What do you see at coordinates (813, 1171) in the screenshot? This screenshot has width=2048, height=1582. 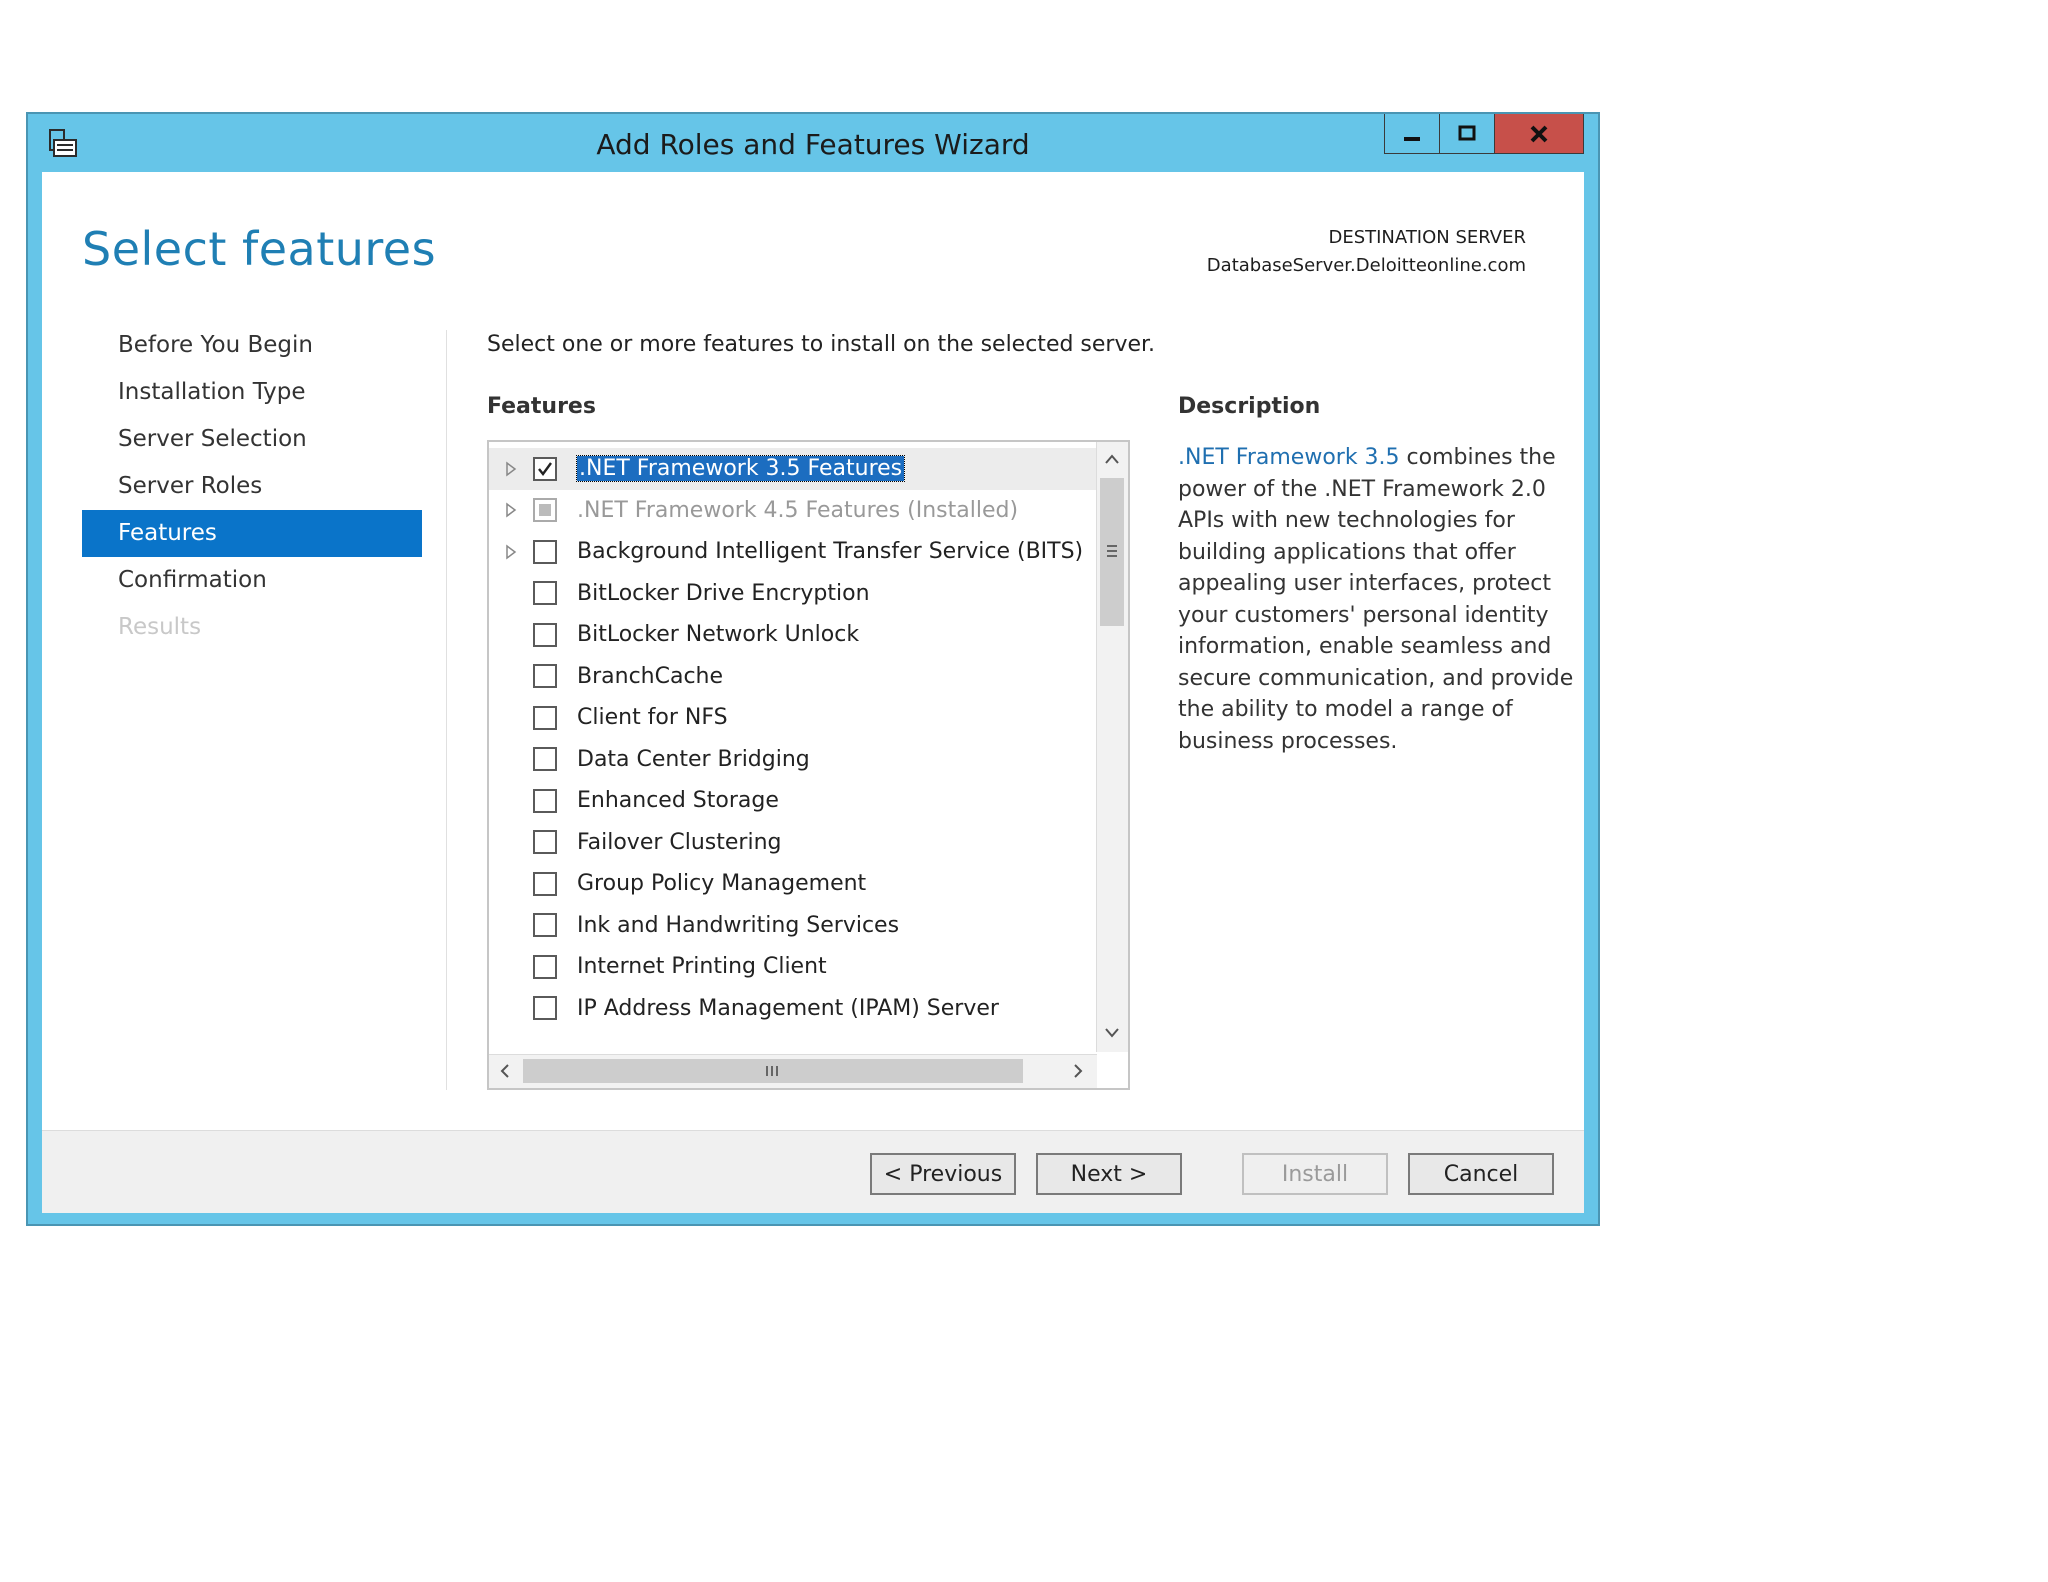 I see `wizard-footer: < Previous Next > Install Cancel` at bounding box center [813, 1171].